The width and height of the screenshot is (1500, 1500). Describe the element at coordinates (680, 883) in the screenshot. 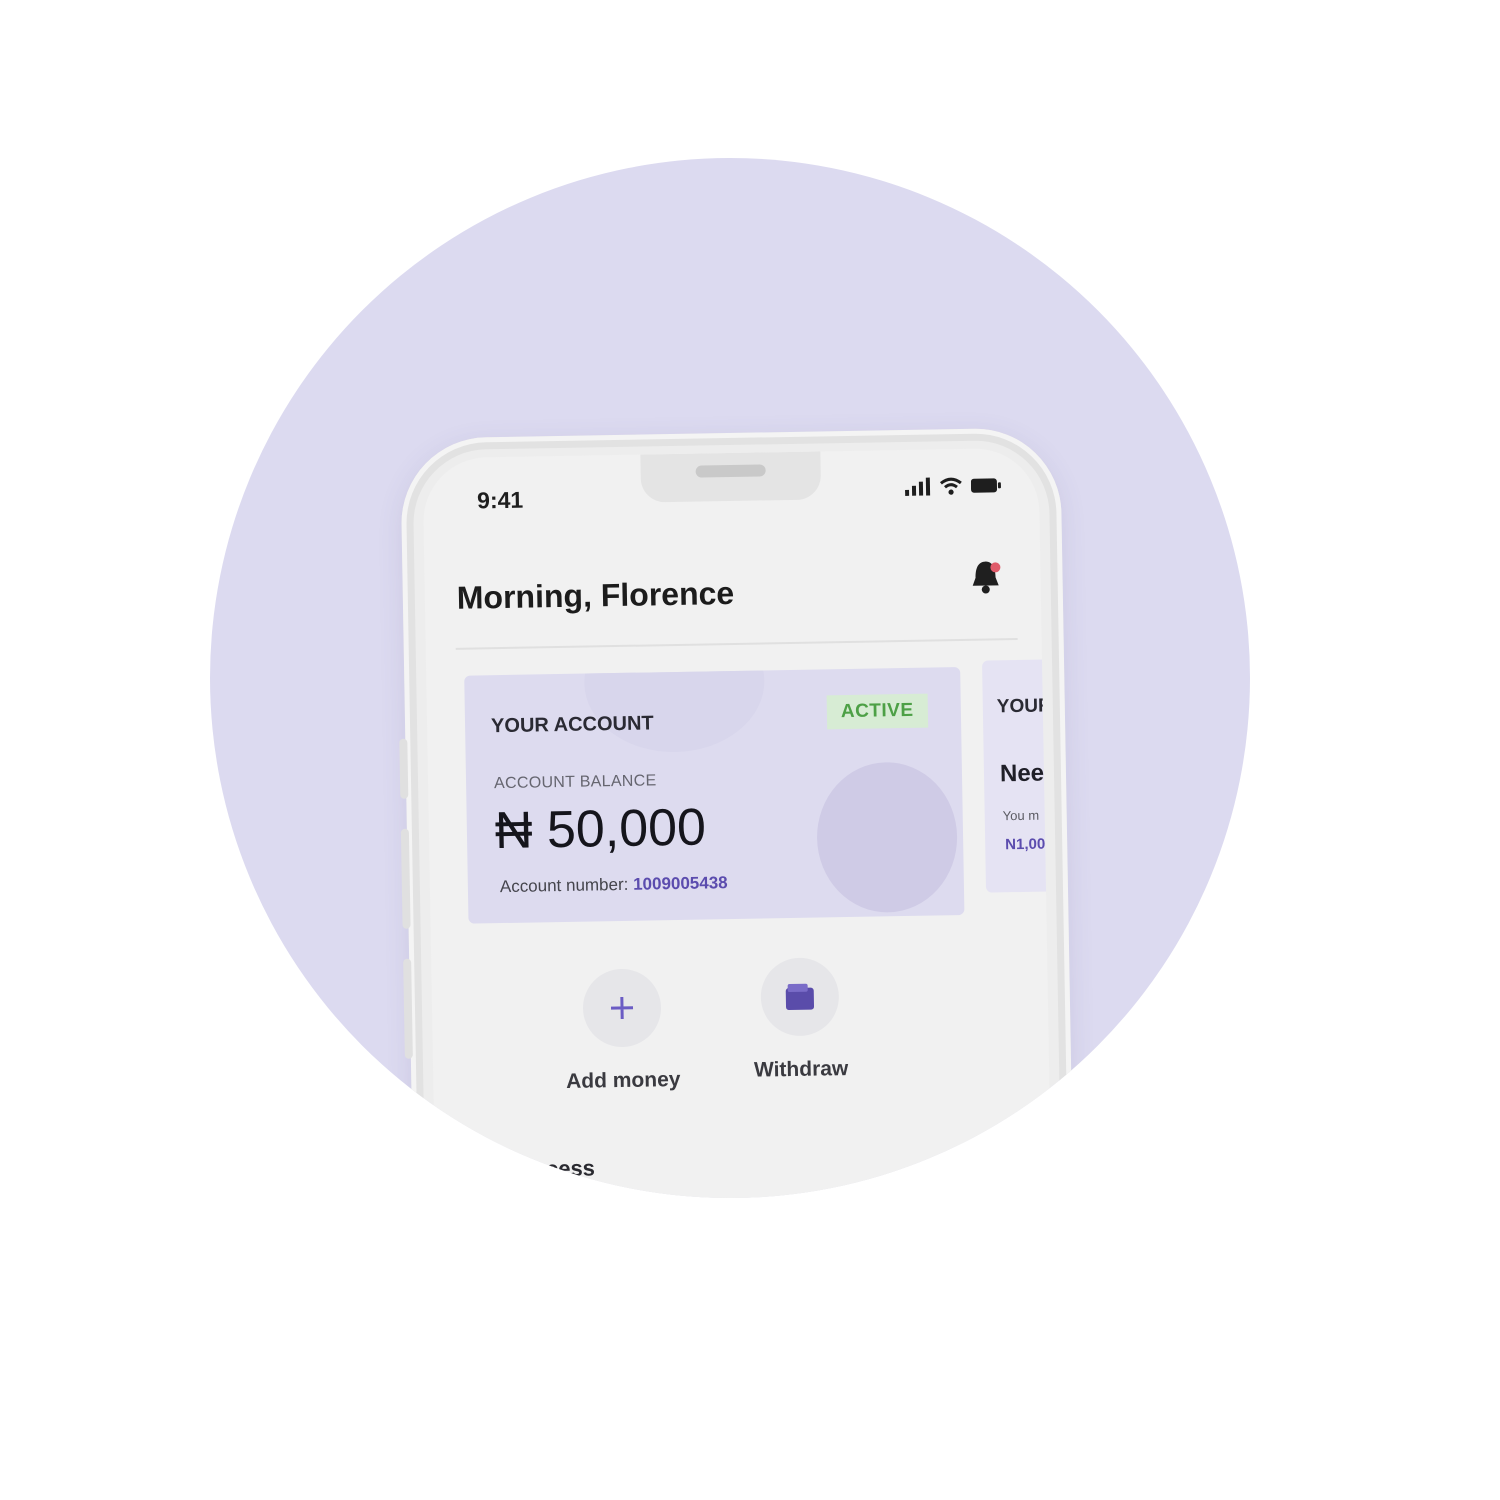

I see `account-number: 1009005438` at that location.